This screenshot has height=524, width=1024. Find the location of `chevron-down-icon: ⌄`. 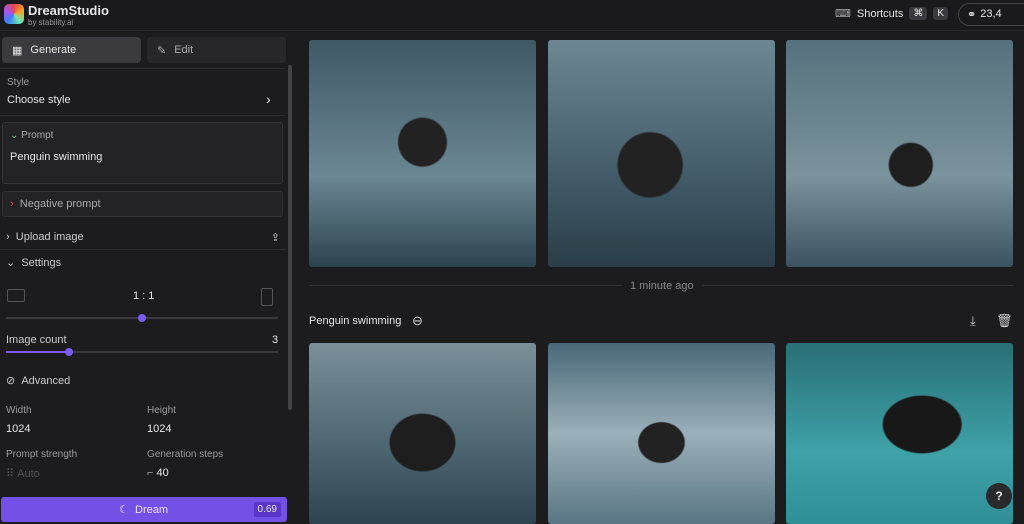

chevron-down-icon: ⌄ is located at coordinates (14, 135).